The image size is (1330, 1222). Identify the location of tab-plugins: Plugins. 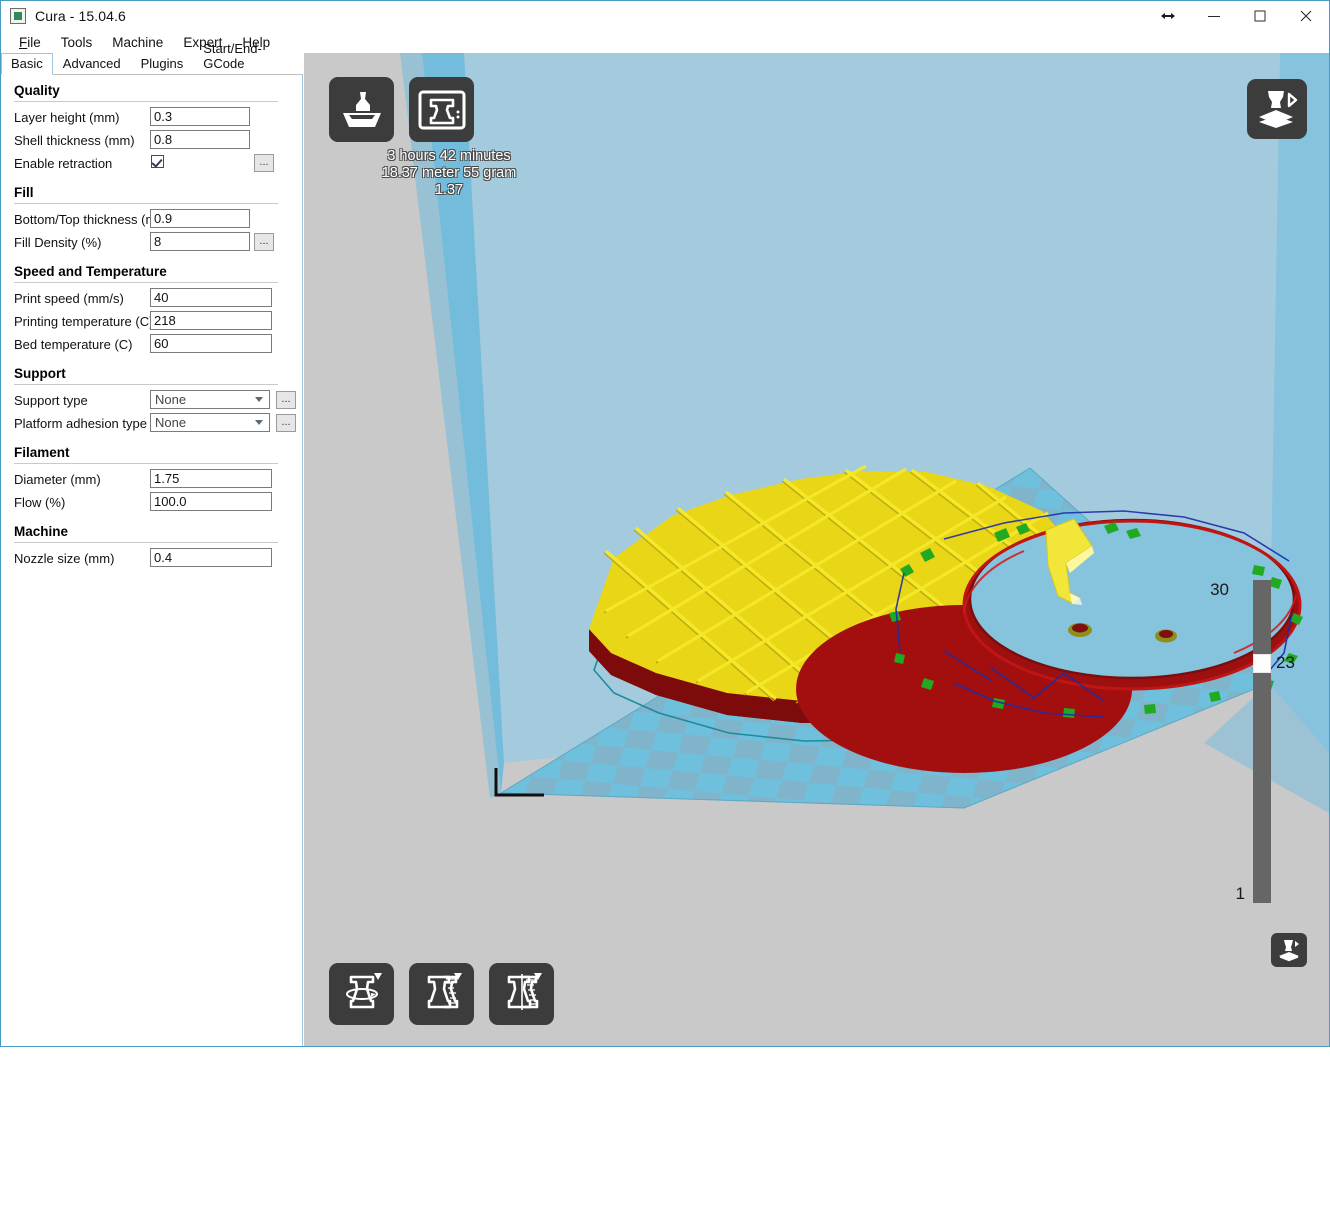
(162, 63).